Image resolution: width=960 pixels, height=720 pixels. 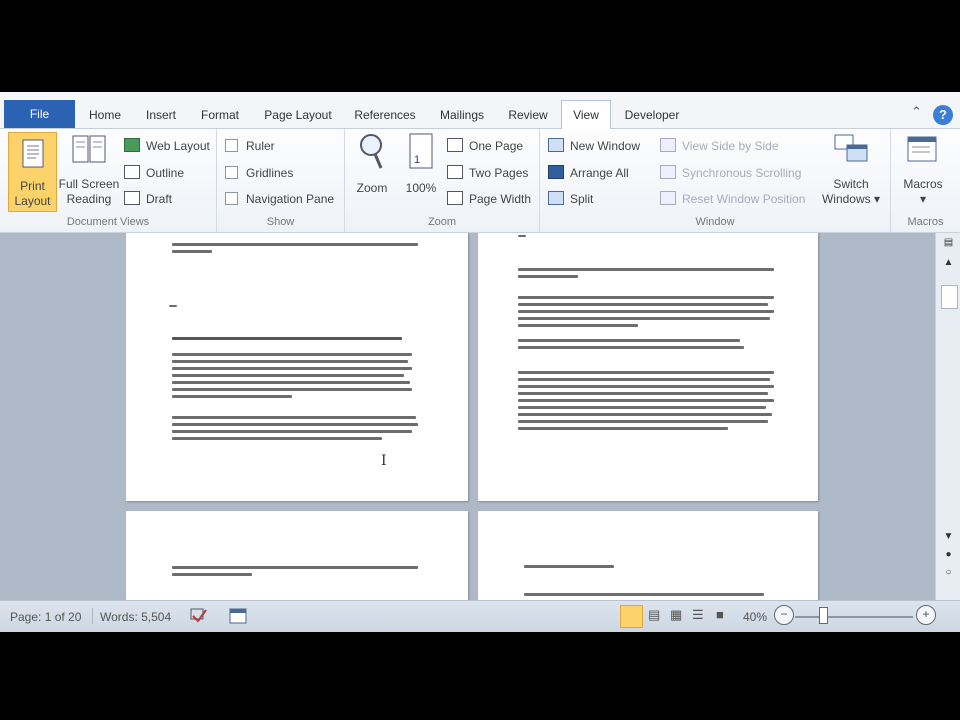 I want to click on tab-file: File, so click(x=39, y=114).